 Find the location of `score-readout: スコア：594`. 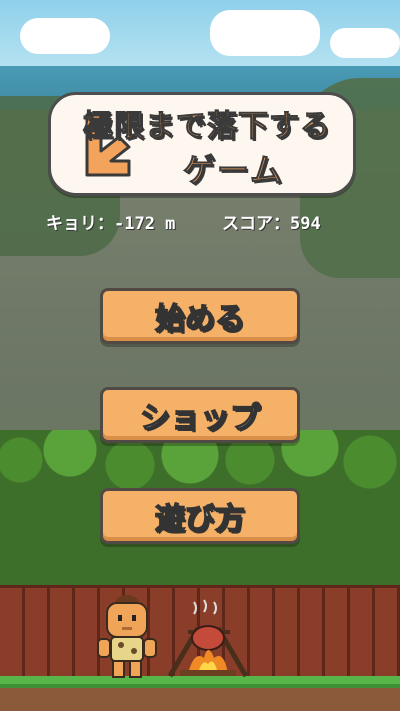

score-readout: スコア：594 is located at coordinates (271, 224).